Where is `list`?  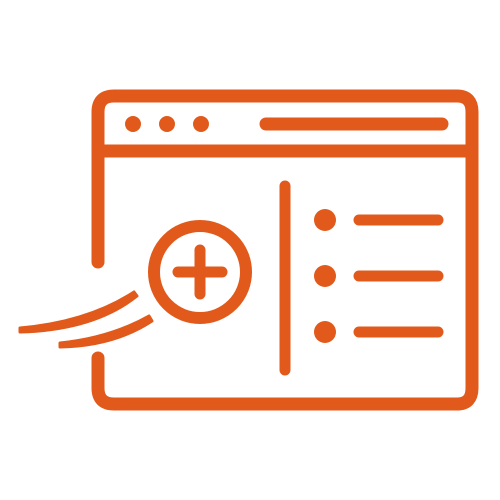 list is located at coordinates (379, 276).